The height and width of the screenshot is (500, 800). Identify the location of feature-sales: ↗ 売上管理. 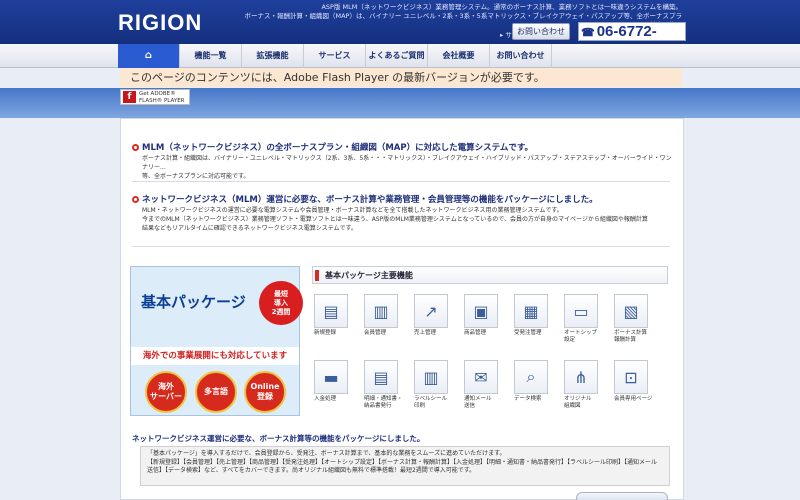
(435, 315).